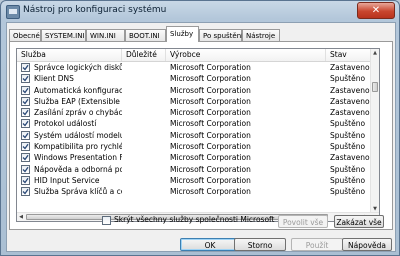  Describe the element at coordinates (182, 34) in the screenshot. I see `tab-services: Služby` at that location.